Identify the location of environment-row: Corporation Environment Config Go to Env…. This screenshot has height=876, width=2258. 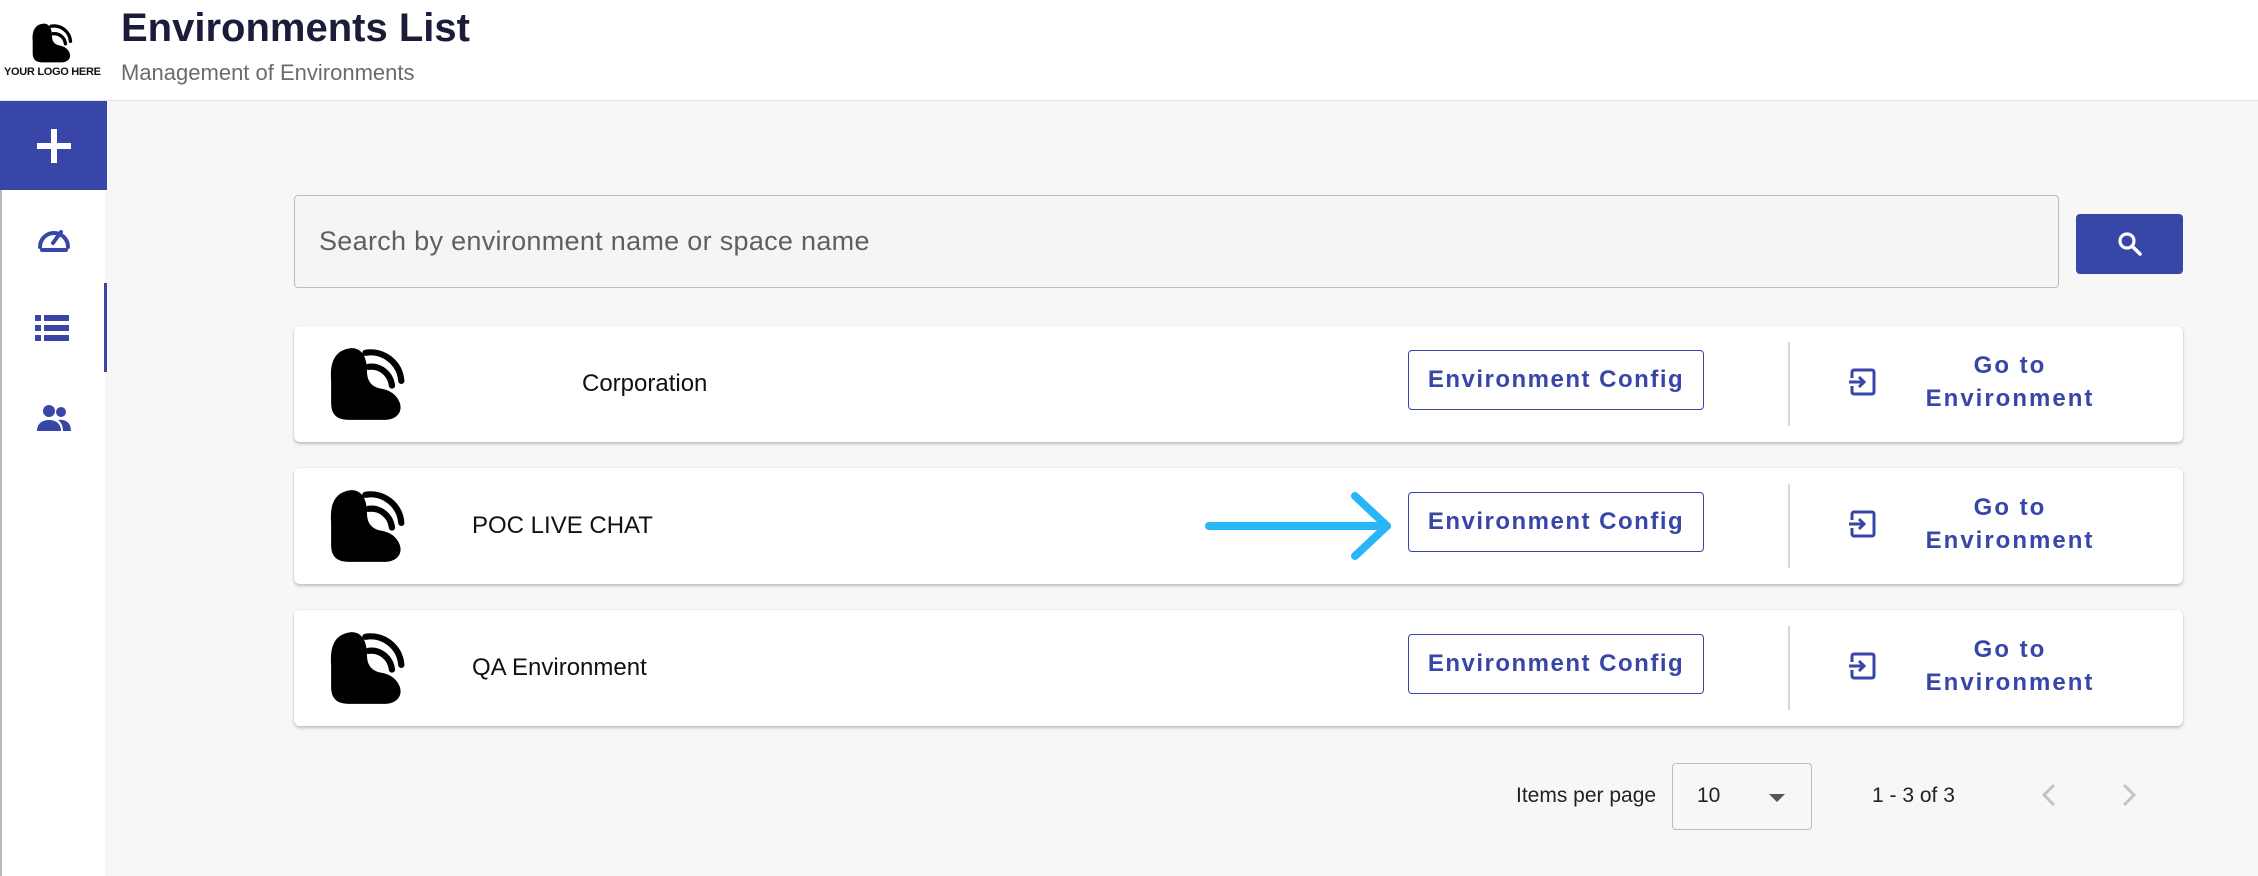
(1238, 384).